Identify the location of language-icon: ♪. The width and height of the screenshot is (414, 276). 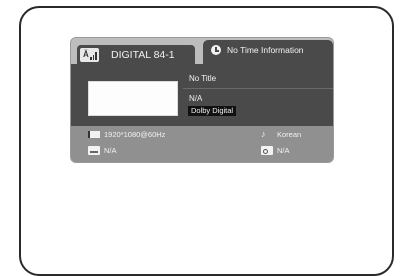
(263, 134).